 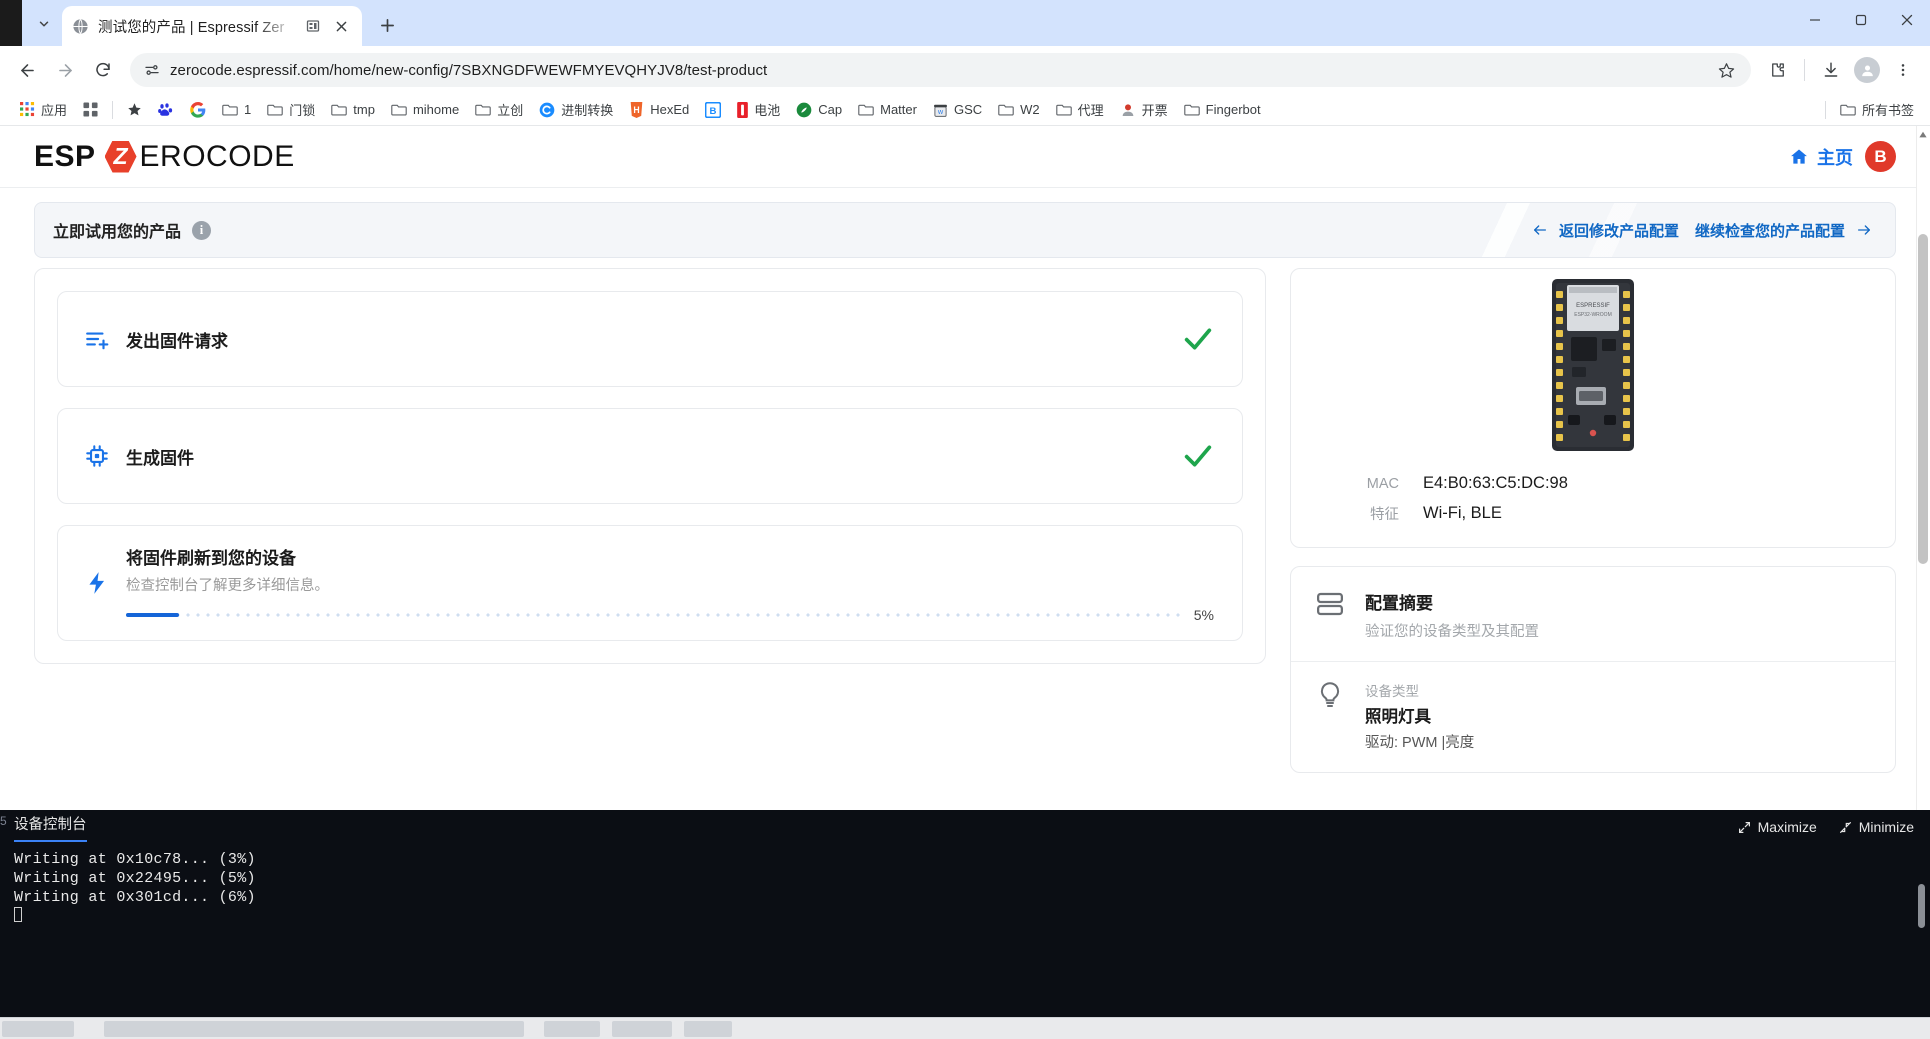 I want to click on bookmark-label: 1, so click(x=248, y=109).